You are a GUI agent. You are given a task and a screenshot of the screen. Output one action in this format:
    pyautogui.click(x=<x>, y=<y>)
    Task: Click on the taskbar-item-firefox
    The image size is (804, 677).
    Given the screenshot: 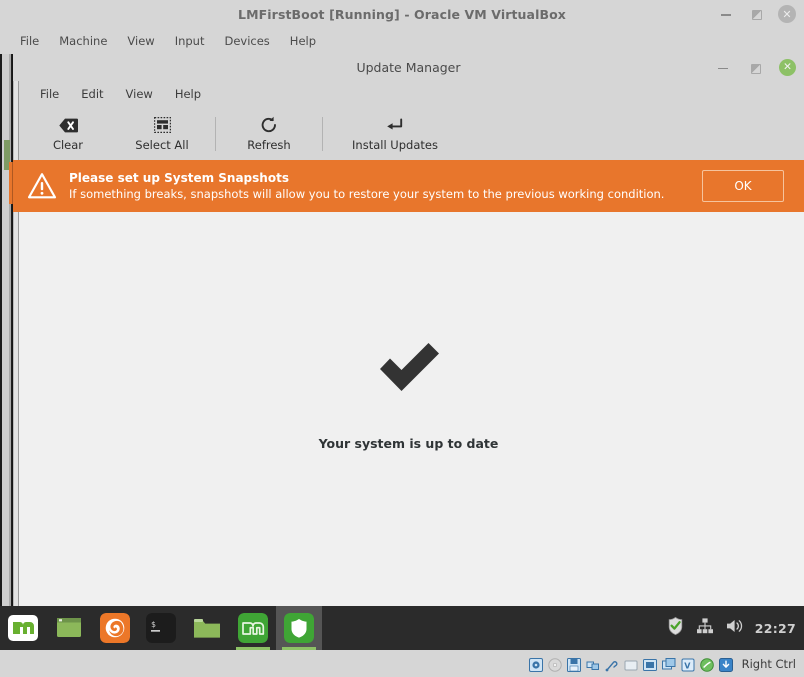 What is the action you would take?
    pyautogui.click(x=115, y=628)
    